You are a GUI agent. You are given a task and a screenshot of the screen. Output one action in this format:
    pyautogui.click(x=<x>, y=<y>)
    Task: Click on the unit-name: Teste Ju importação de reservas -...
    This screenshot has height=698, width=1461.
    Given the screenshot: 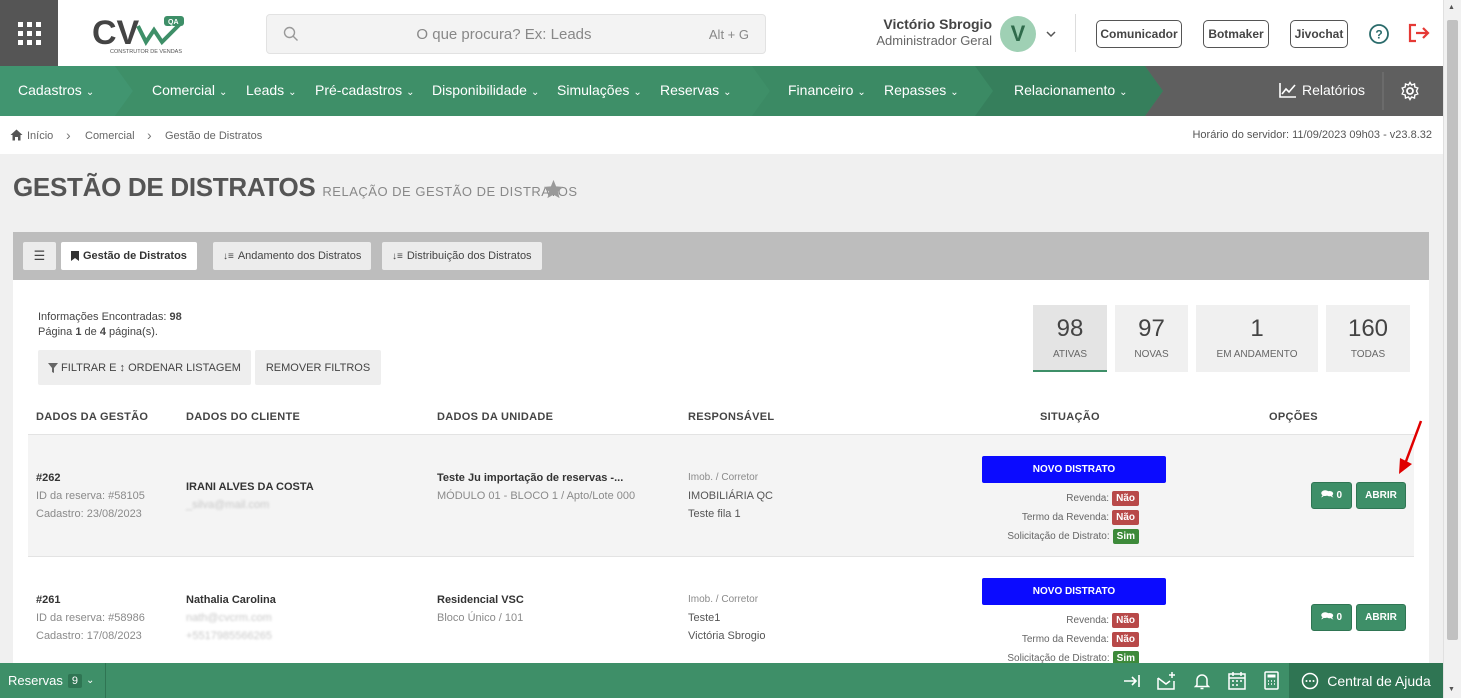 What is the action you would take?
    pyautogui.click(x=530, y=478)
    